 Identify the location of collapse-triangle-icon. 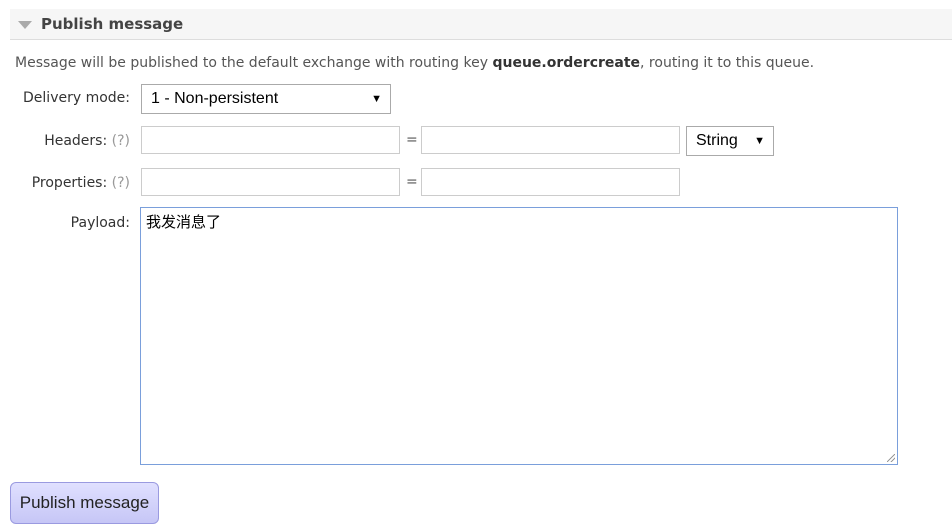
(25, 25).